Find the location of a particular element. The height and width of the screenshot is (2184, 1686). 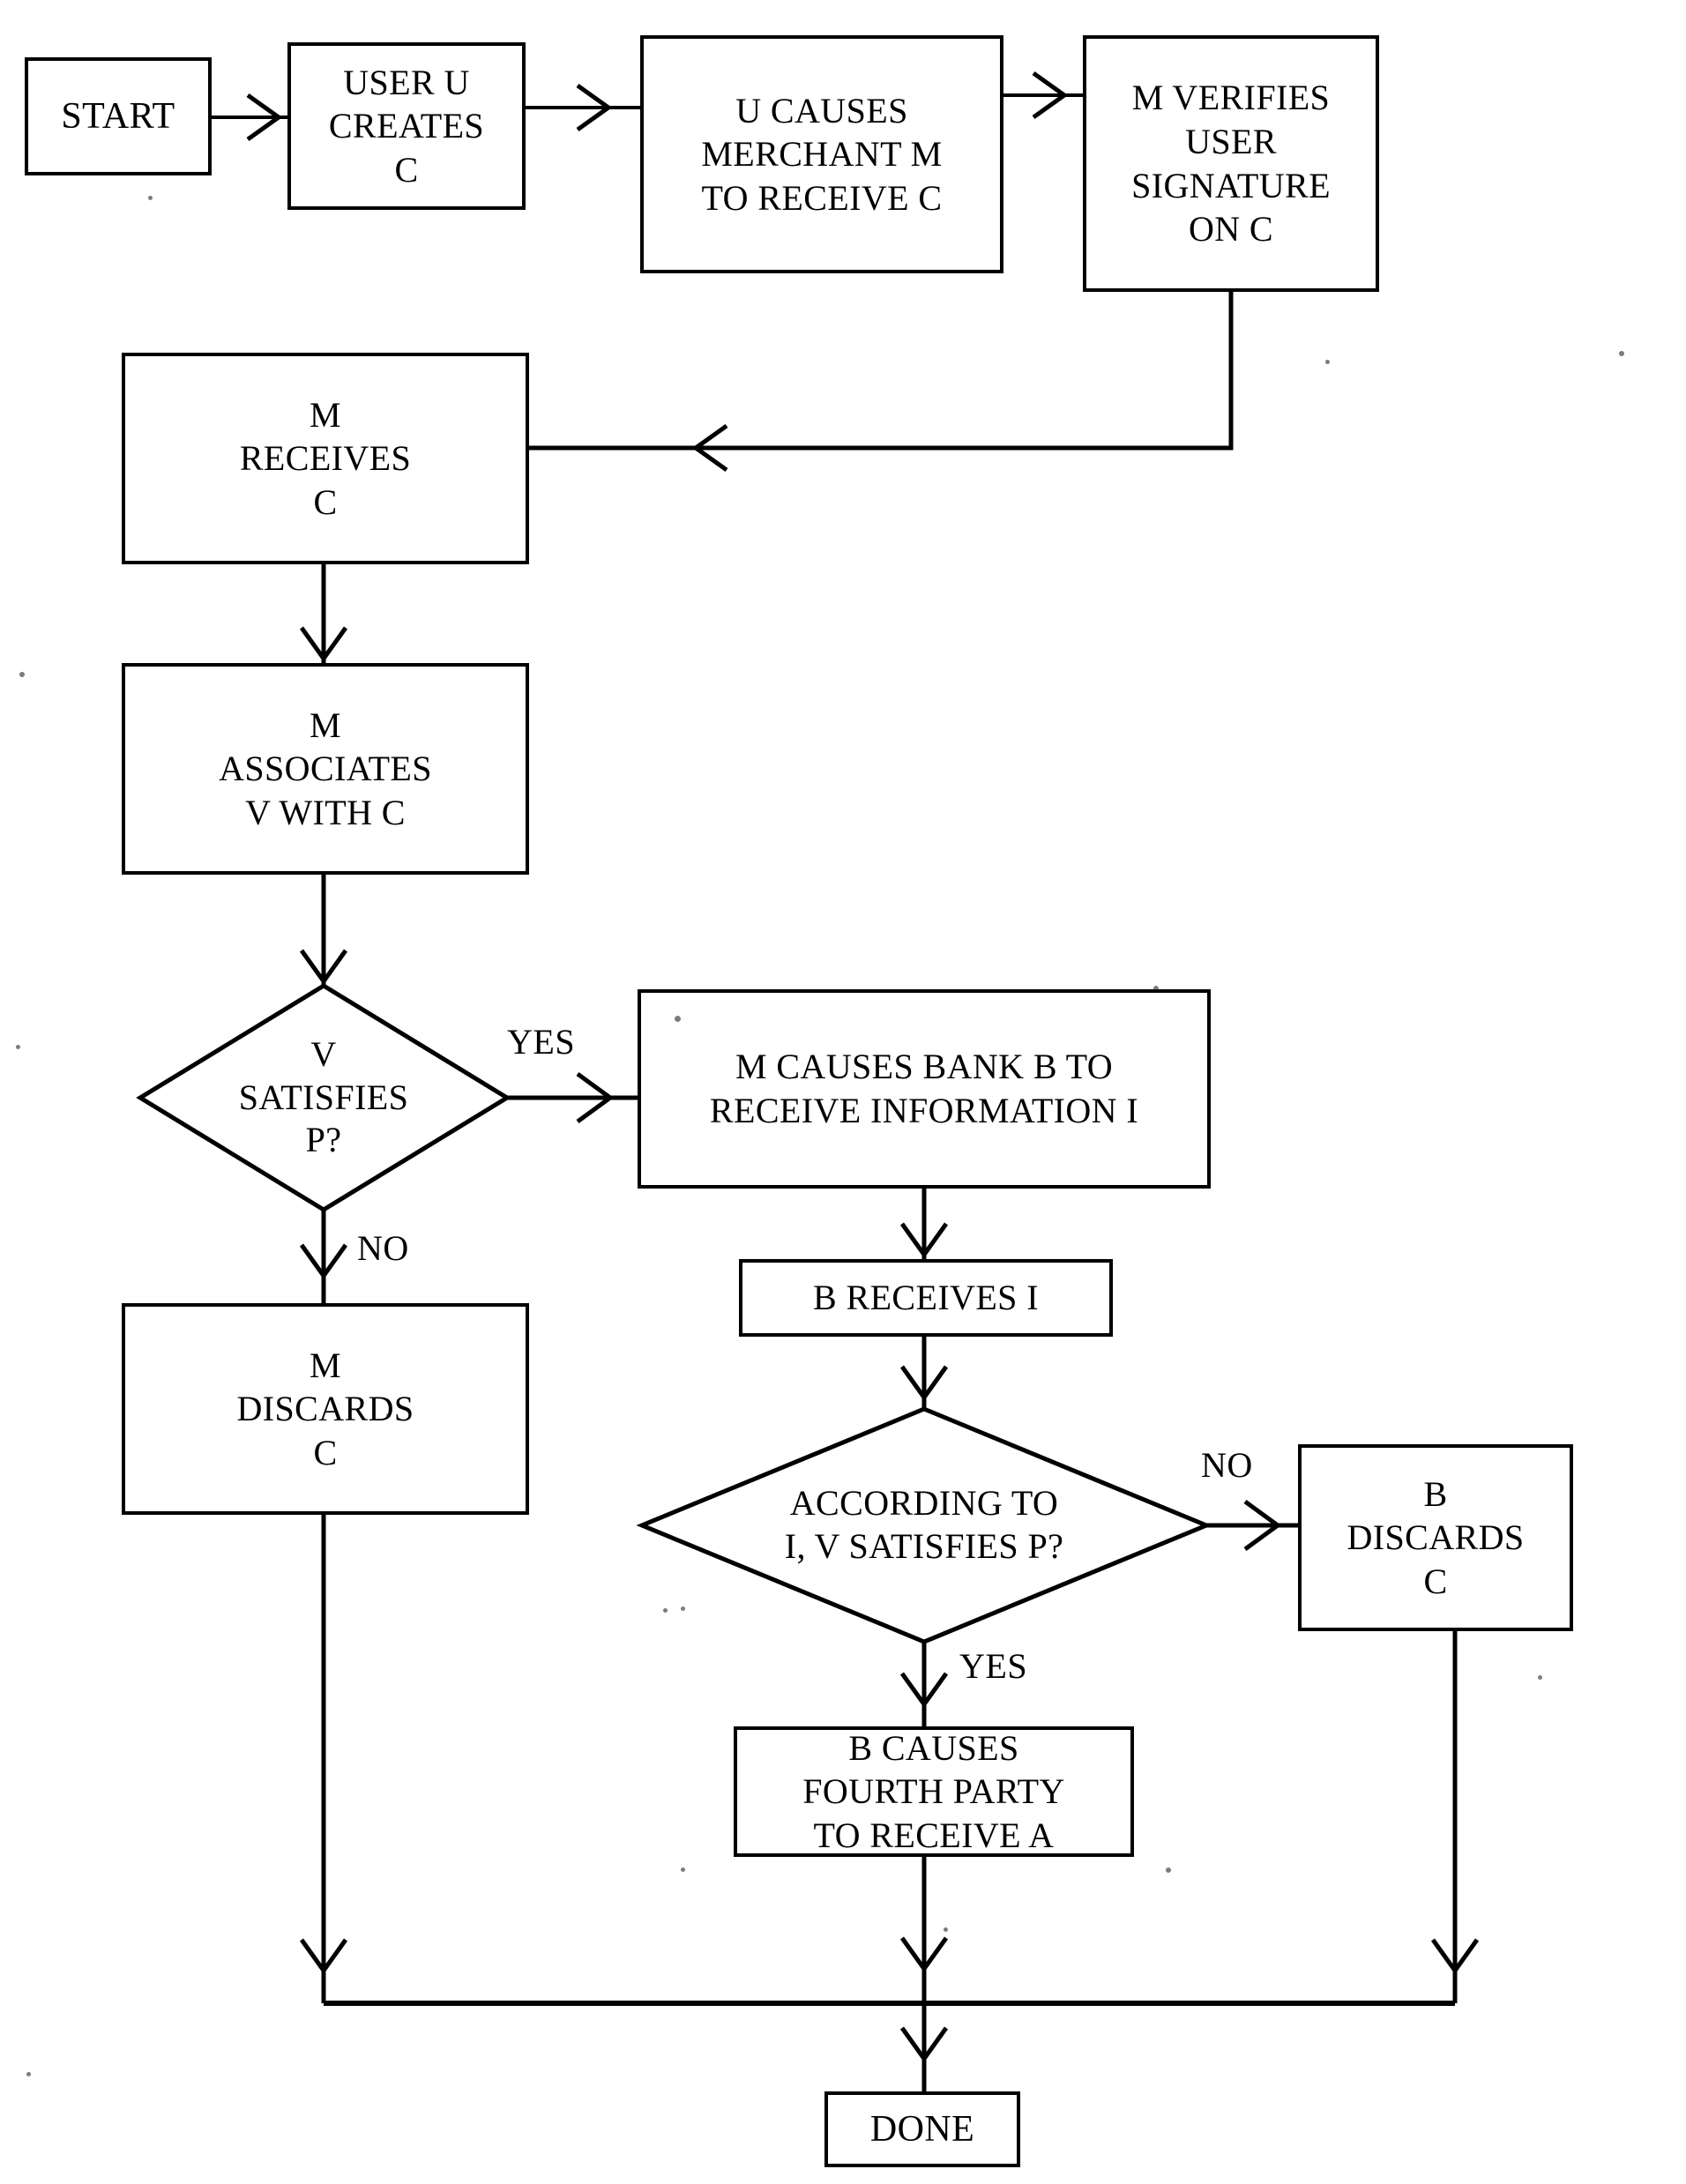

node-m-discards-c-label: M DISCARDS C is located at coordinates (325, 1408).